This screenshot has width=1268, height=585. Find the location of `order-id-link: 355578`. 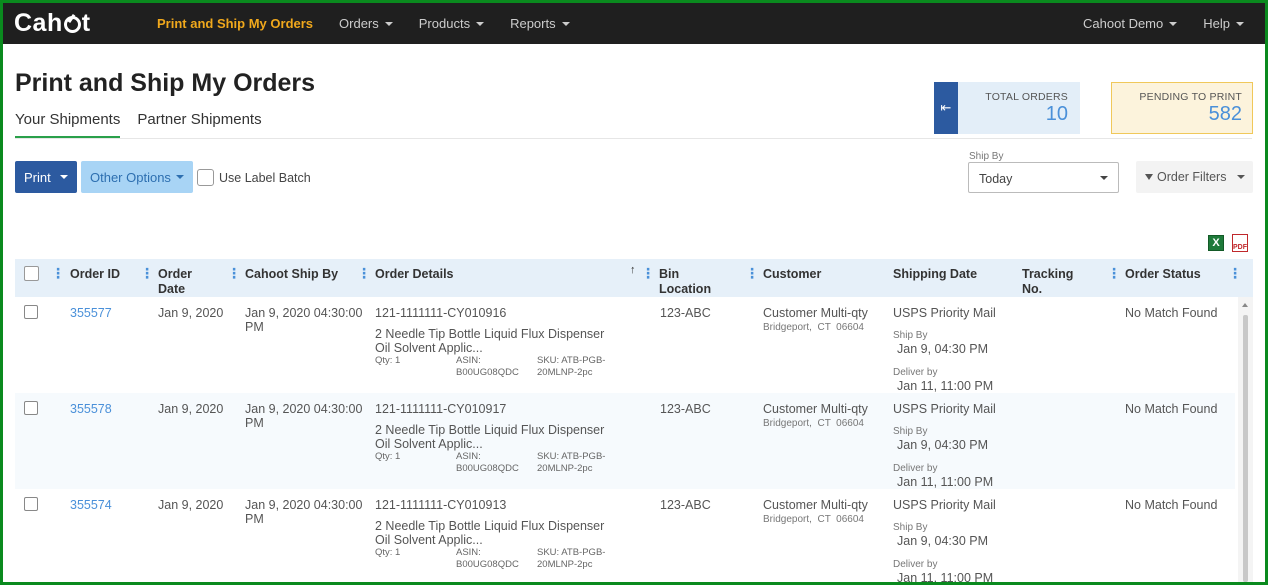

order-id-link: 355578 is located at coordinates (91, 409).